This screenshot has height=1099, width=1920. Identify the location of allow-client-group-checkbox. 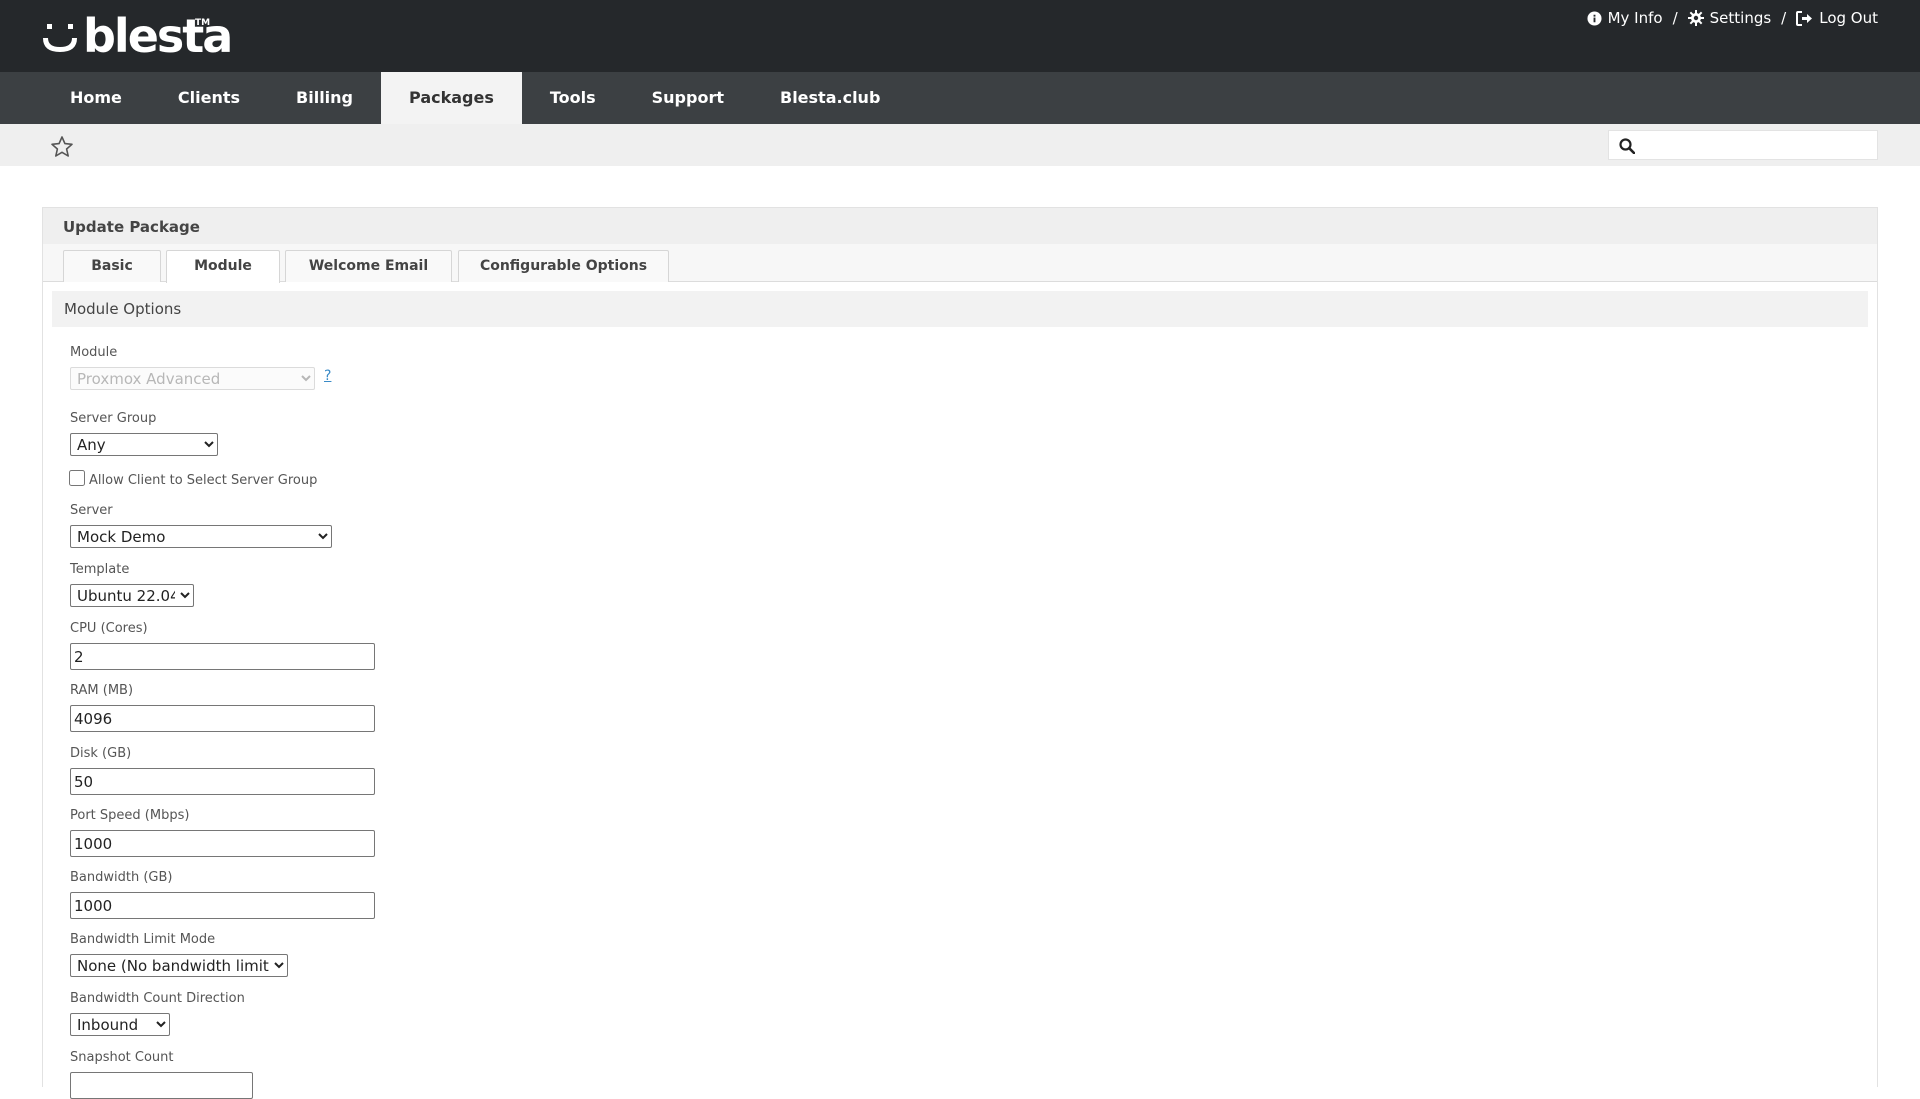
(77, 478).